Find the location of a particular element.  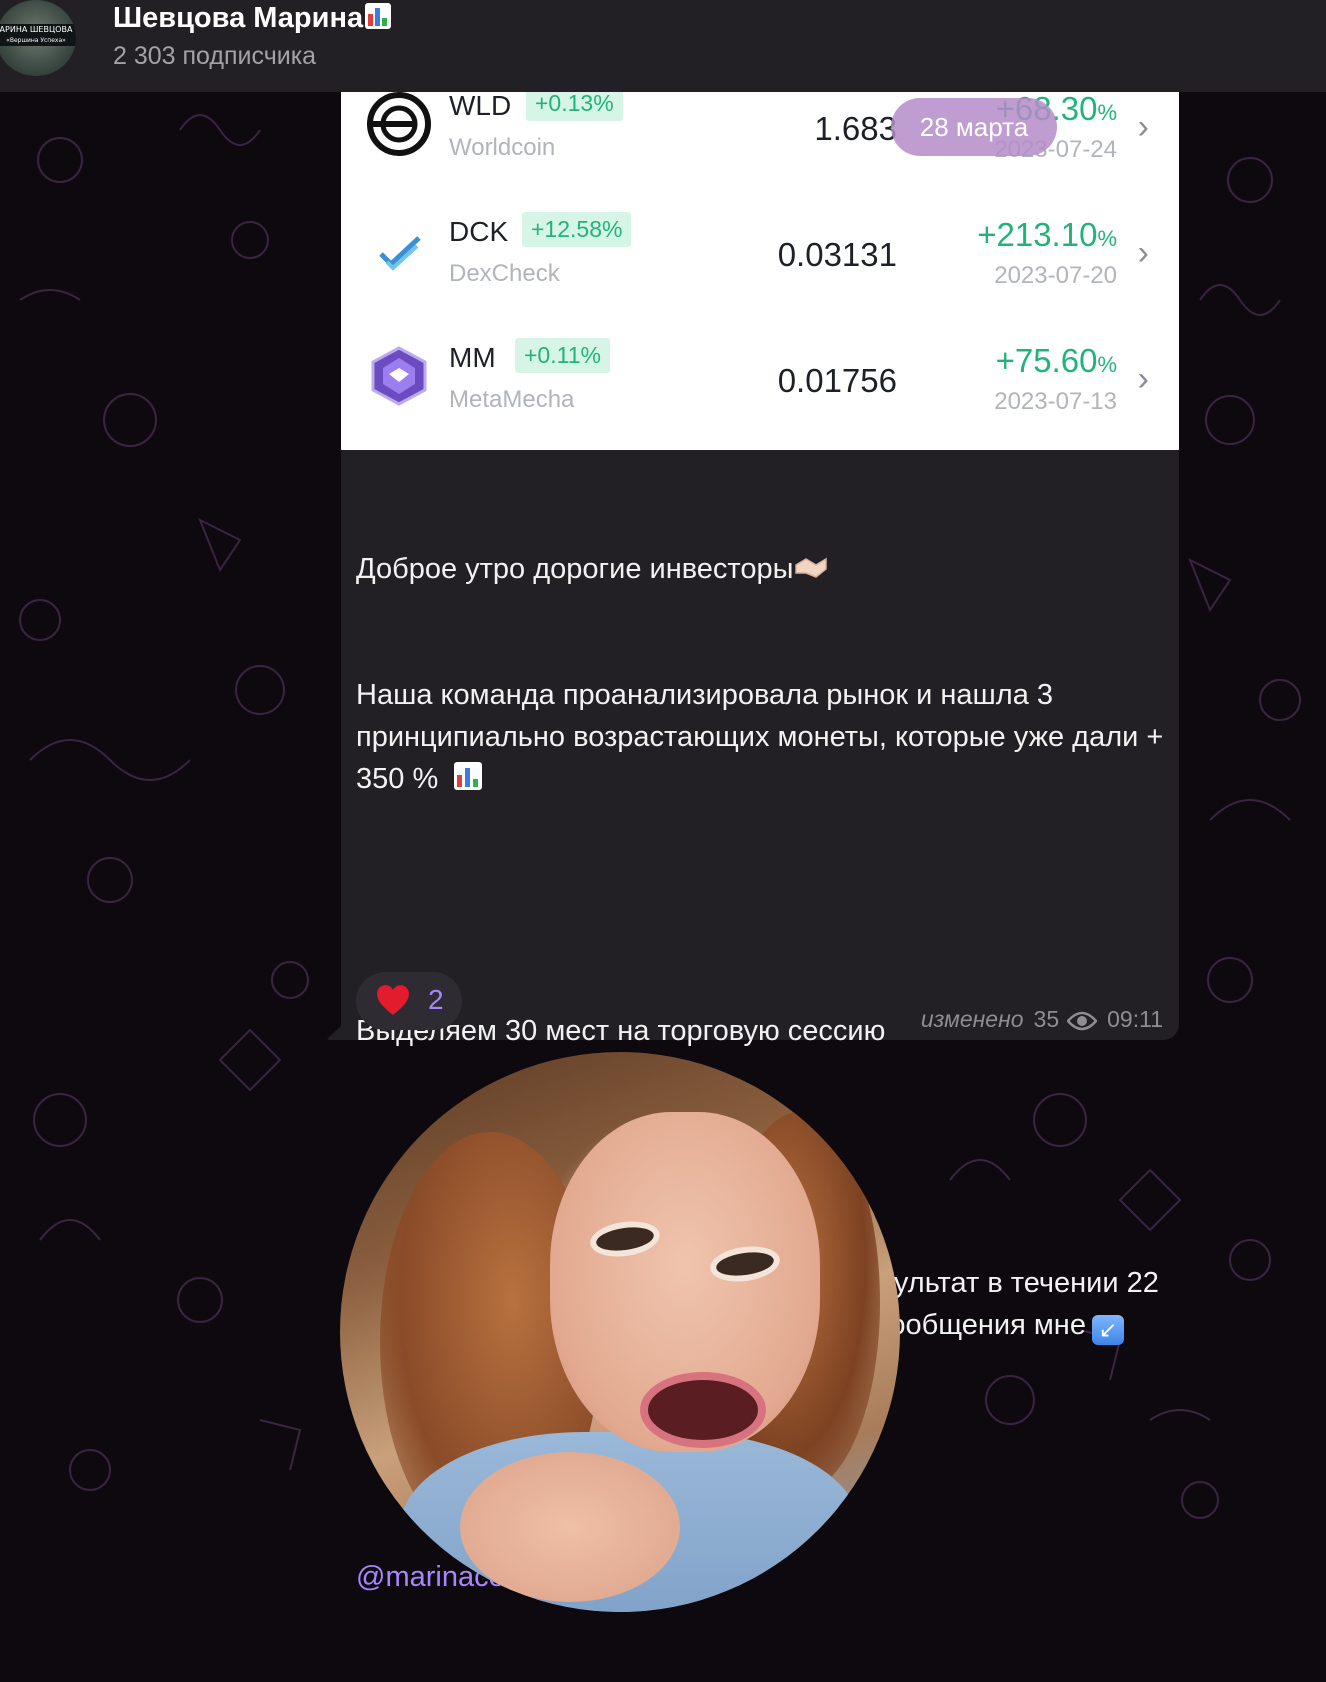

round-video-message is located at coordinates (620, 1332).